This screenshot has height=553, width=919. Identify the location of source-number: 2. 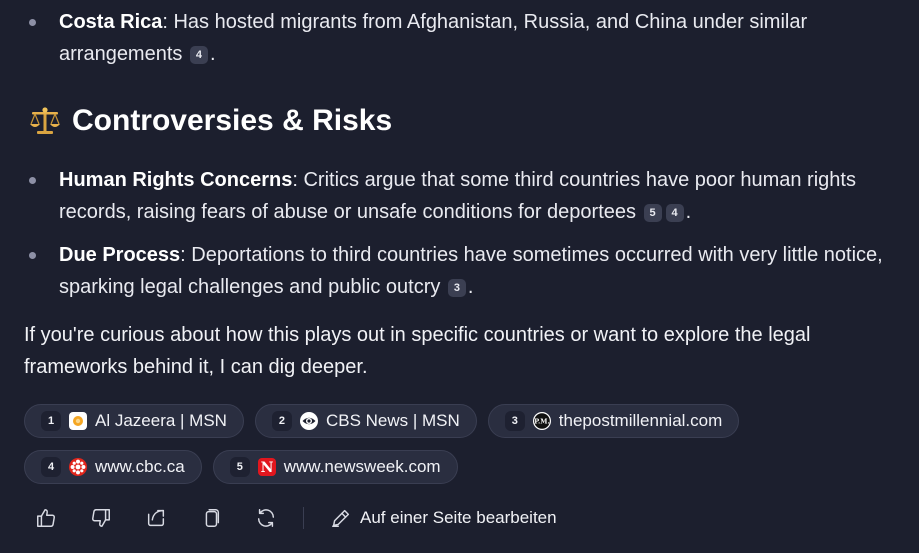
(281, 421).